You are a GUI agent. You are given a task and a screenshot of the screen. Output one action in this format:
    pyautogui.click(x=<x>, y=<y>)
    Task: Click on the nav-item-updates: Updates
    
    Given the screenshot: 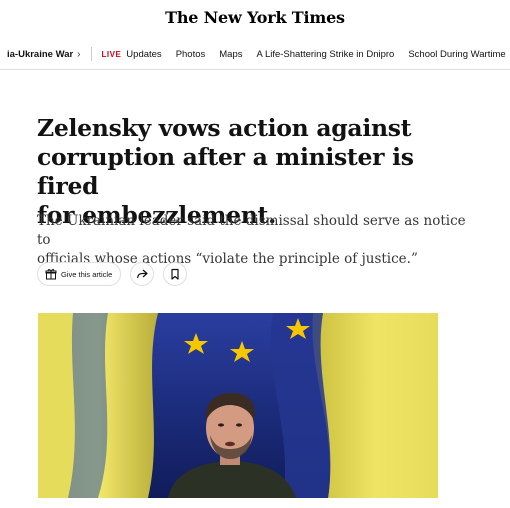 What is the action you would take?
    pyautogui.click(x=143, y=54)
    